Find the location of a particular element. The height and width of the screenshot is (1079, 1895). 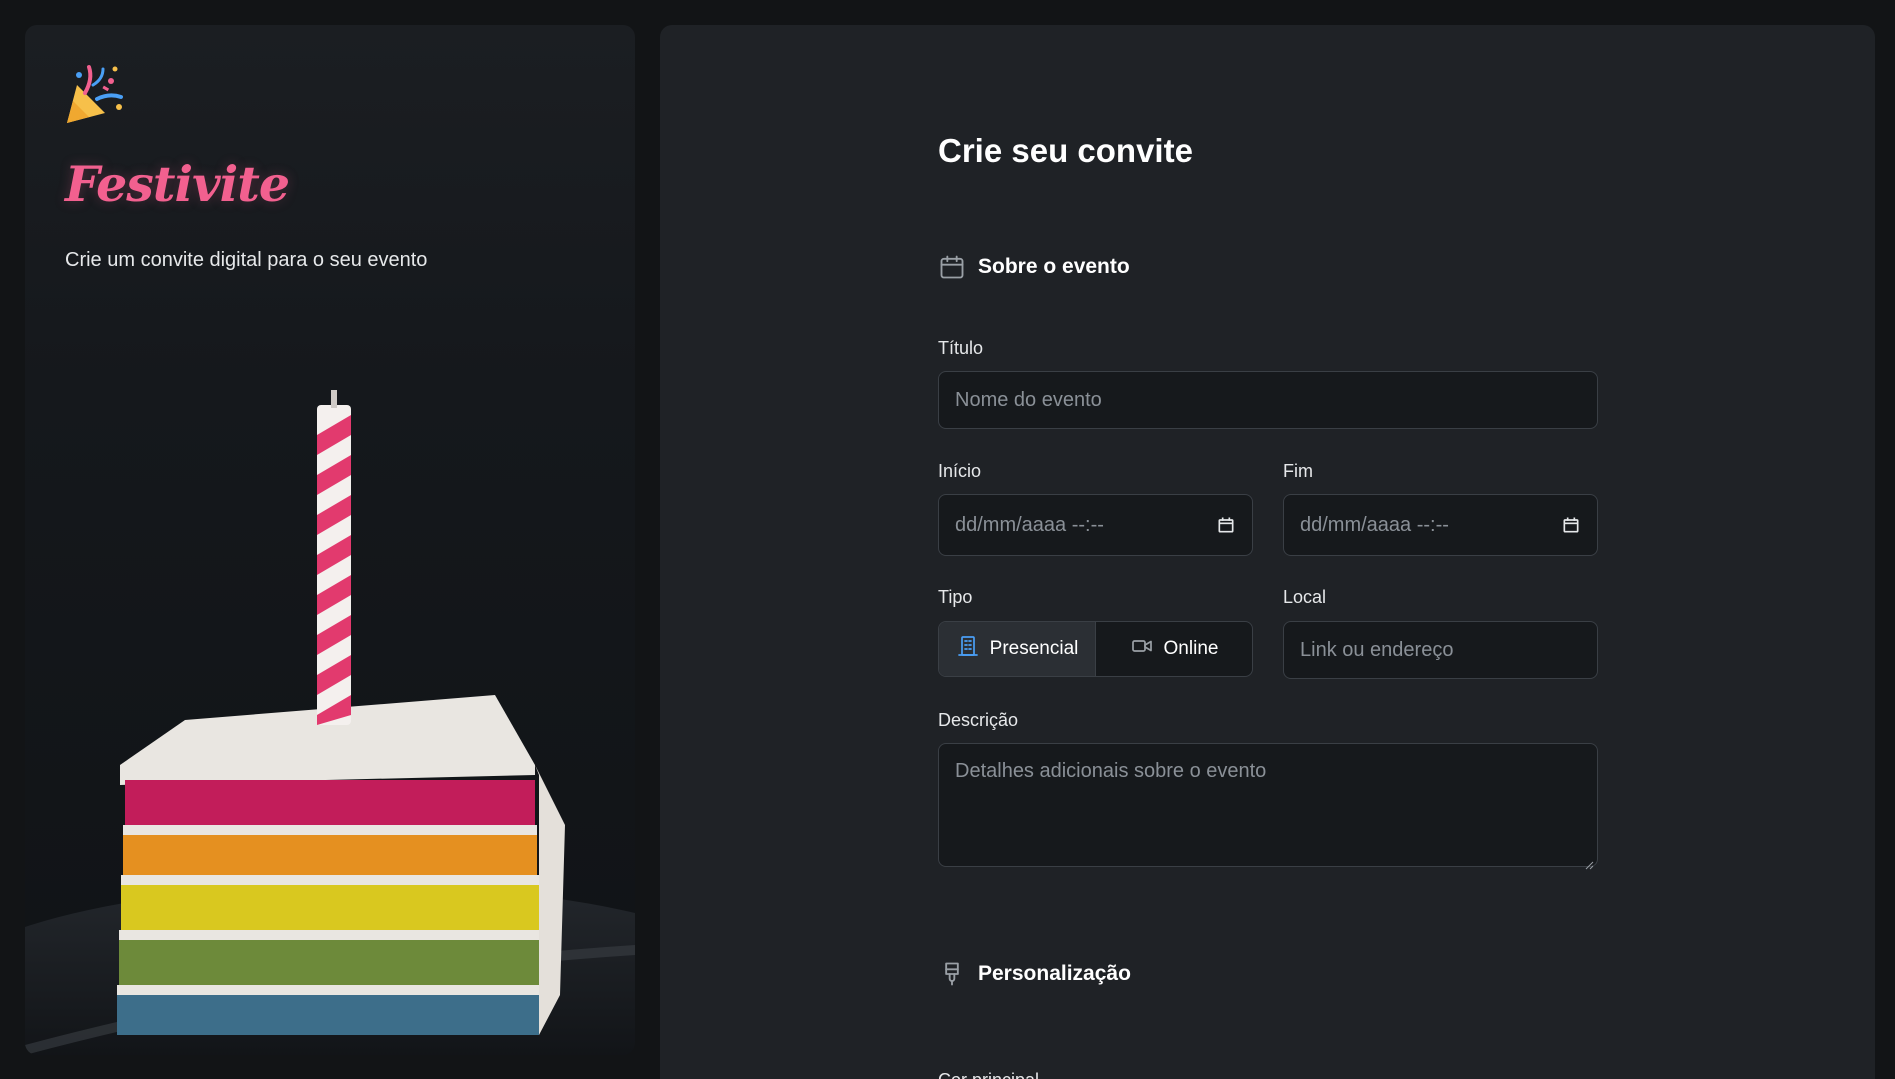

building-icon is located at coordinates (968, 649).